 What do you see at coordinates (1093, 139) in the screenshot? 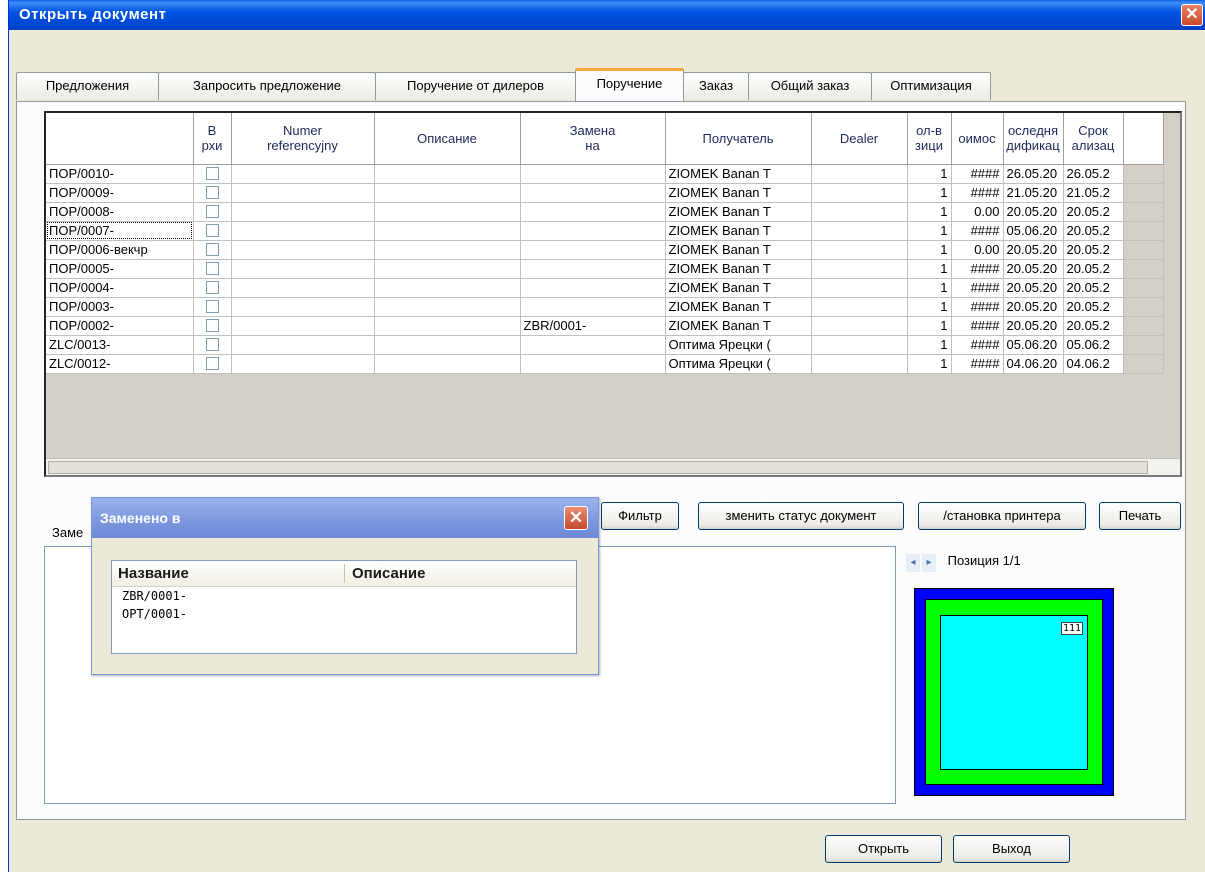
I see `column-header: Срок ализац` at bounding box center [1093, 139].